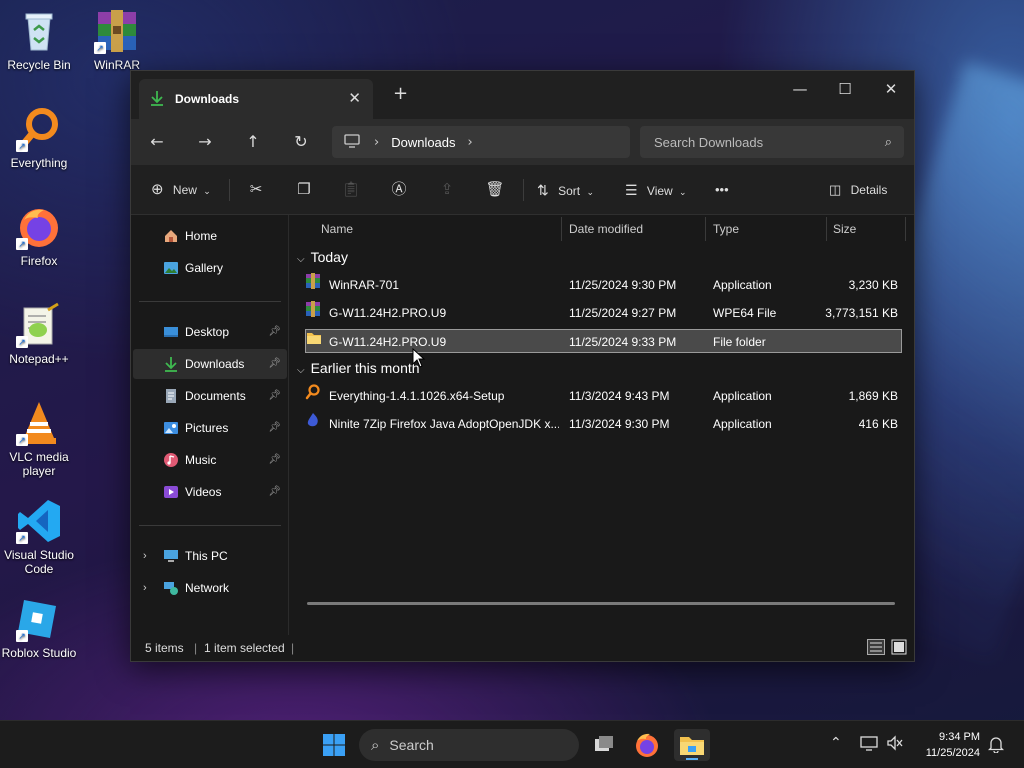  I want to click on desktop-icon-recycle-bin: Recycle Bin, so click(39, 40).